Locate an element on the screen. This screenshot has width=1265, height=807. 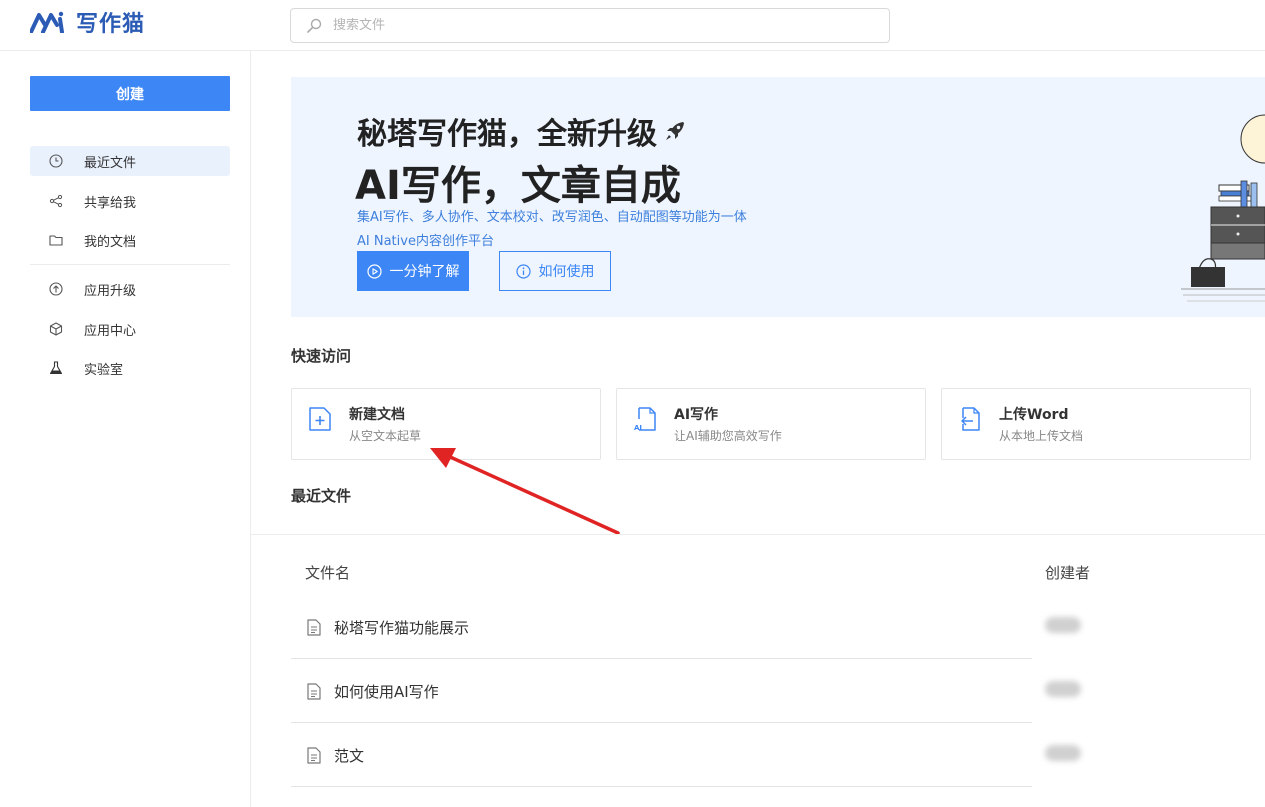
new-document-icon is located at coordinates (320, 419).